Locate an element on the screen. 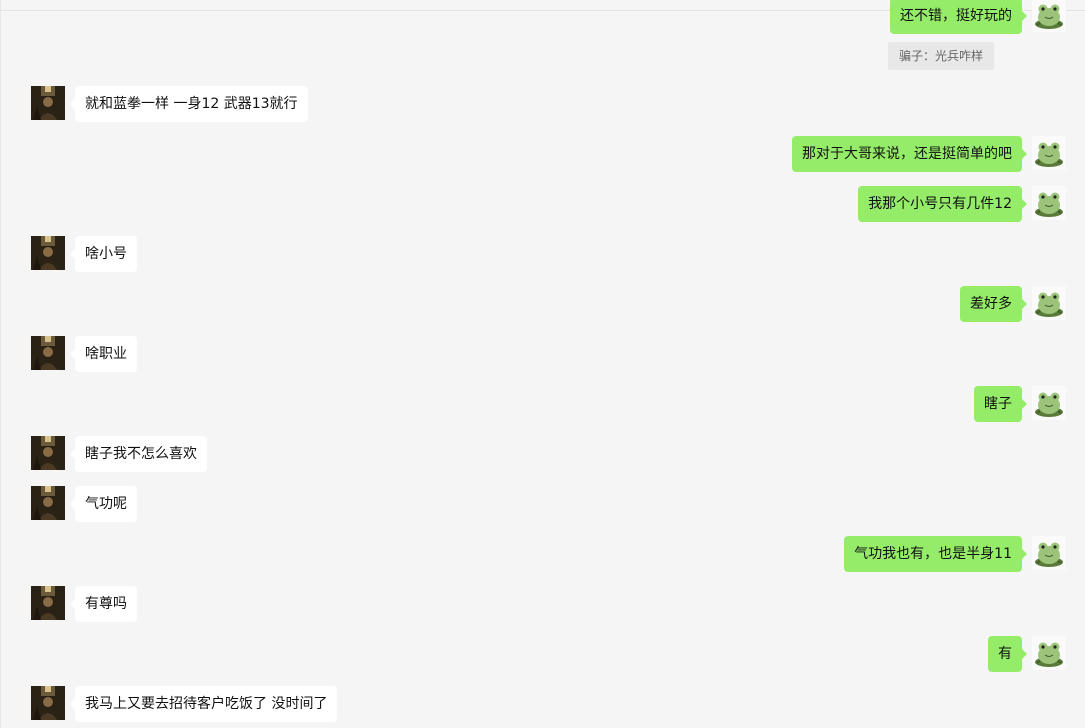 This screenshot has width=1085, height=728. message-bubble-other: 啥职业 is located at coordinates (103, 354).